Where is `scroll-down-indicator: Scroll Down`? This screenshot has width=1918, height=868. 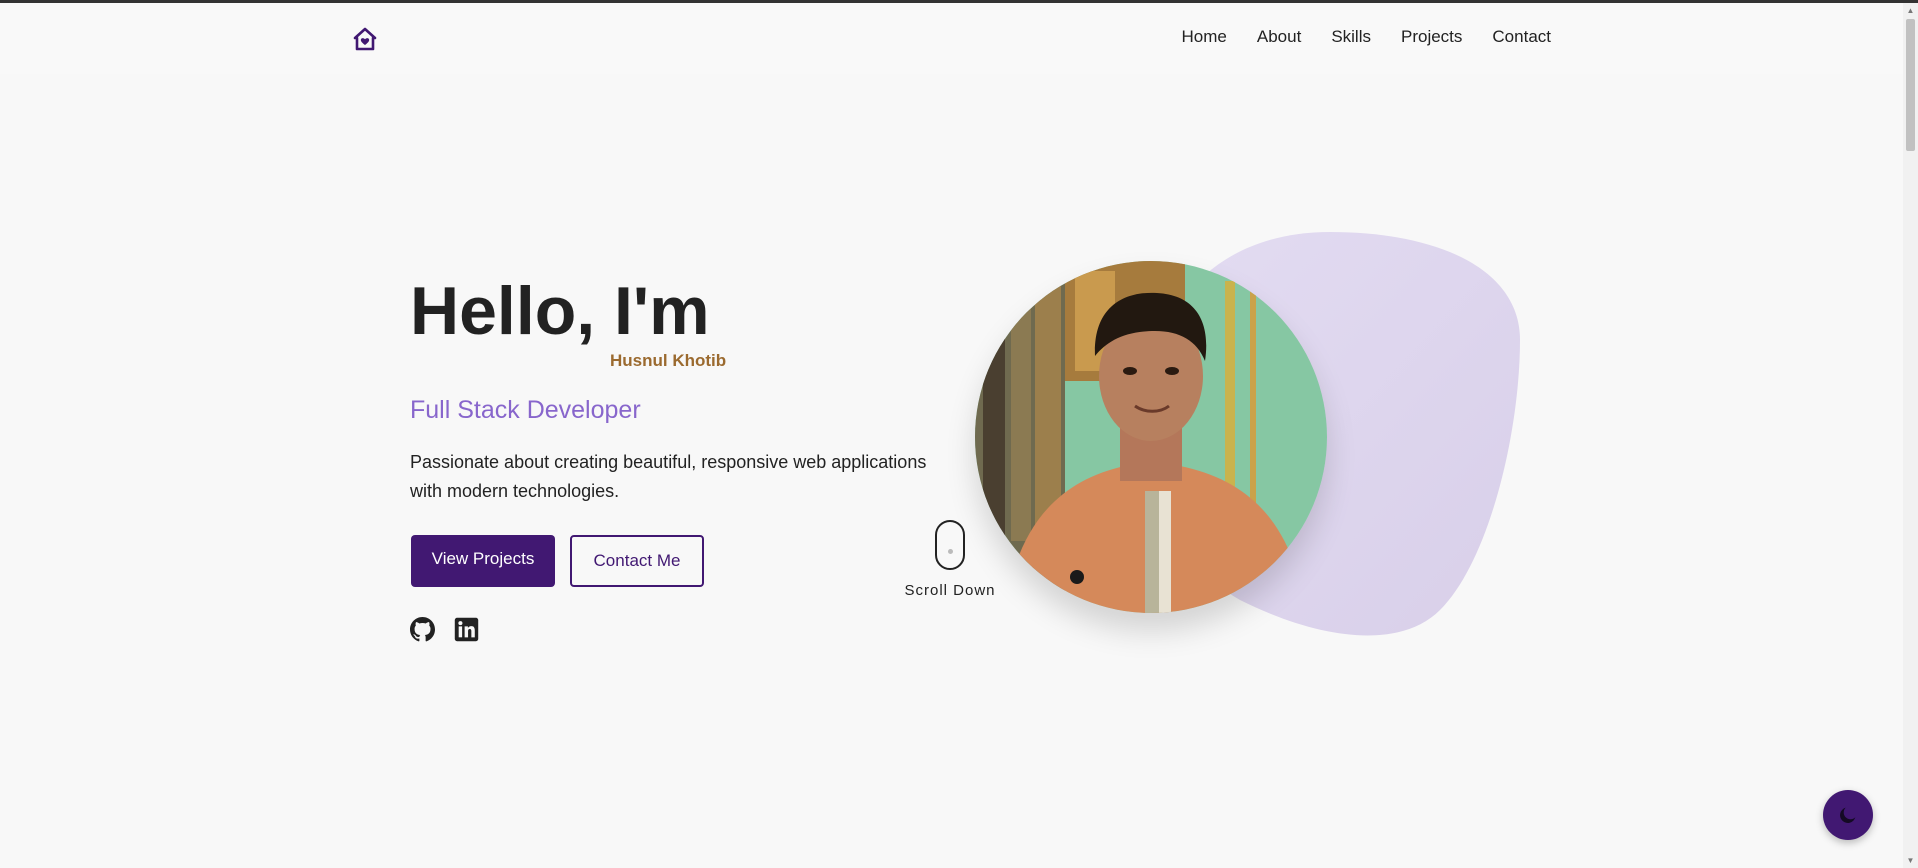 scroll-down-indicator: Scroll Down is located at coordinates (950, 559).